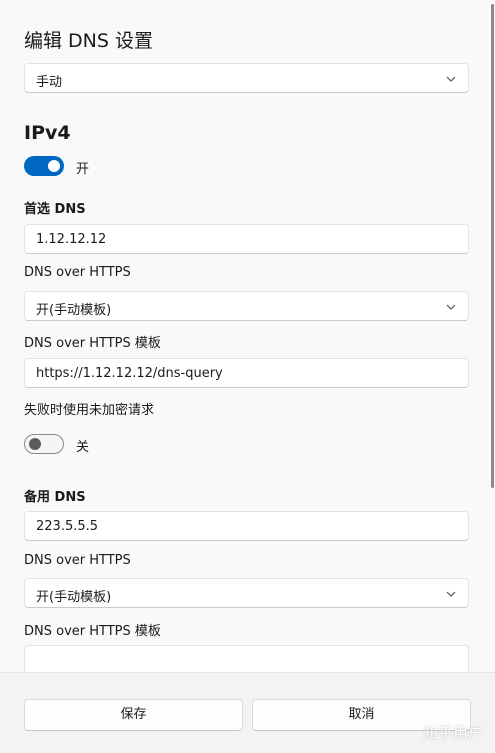 The image size is (495, 753). Describe the element at coordinates (247, 712) in the screenshot. I see `dialog-footer: 保存 取消` at that location.